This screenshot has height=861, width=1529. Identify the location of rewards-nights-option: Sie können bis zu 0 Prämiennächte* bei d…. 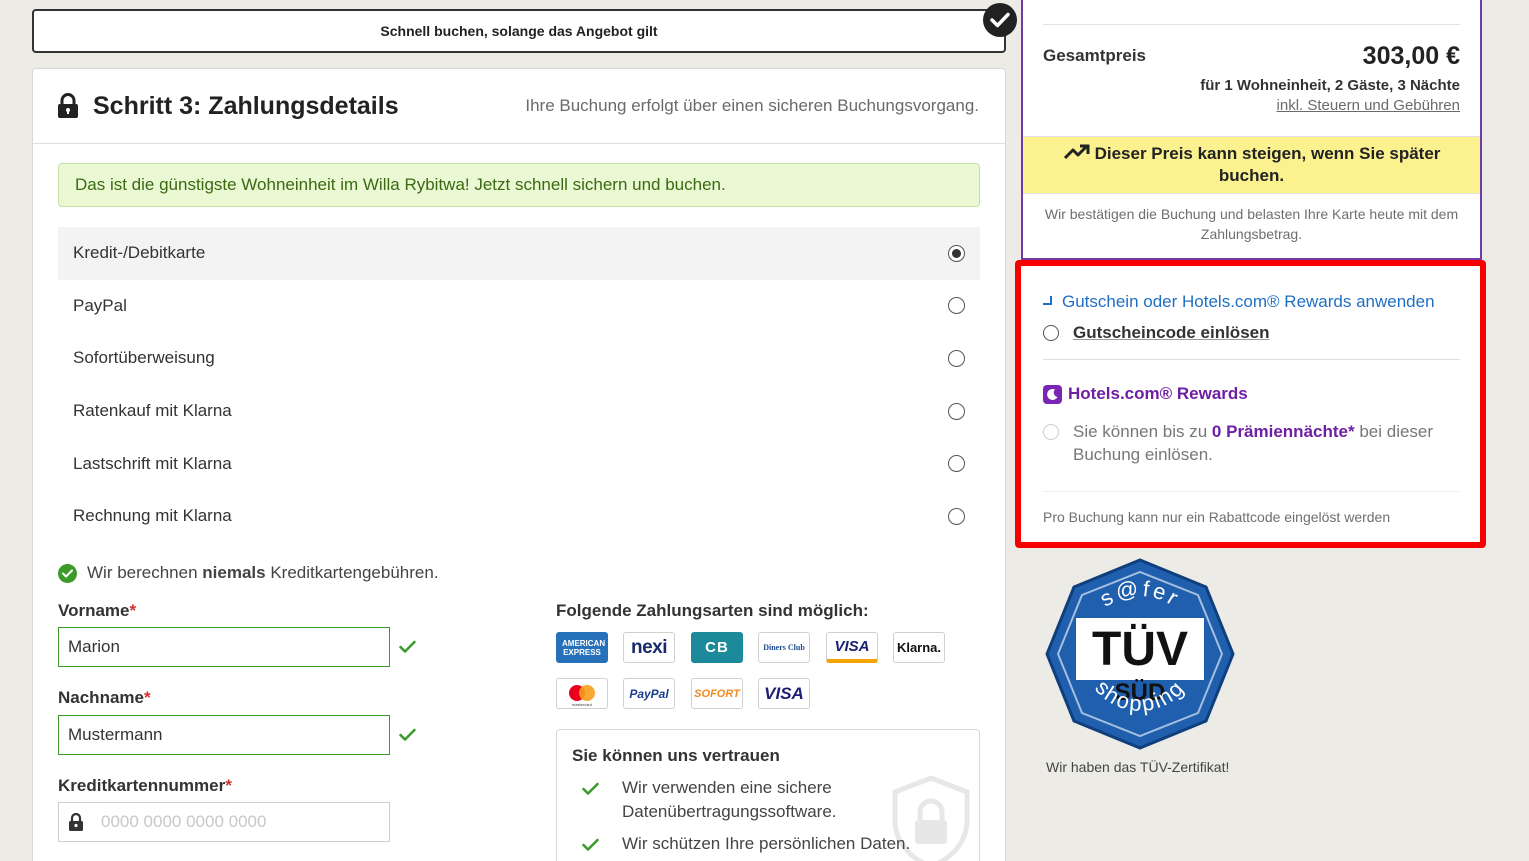
(1253, 443).